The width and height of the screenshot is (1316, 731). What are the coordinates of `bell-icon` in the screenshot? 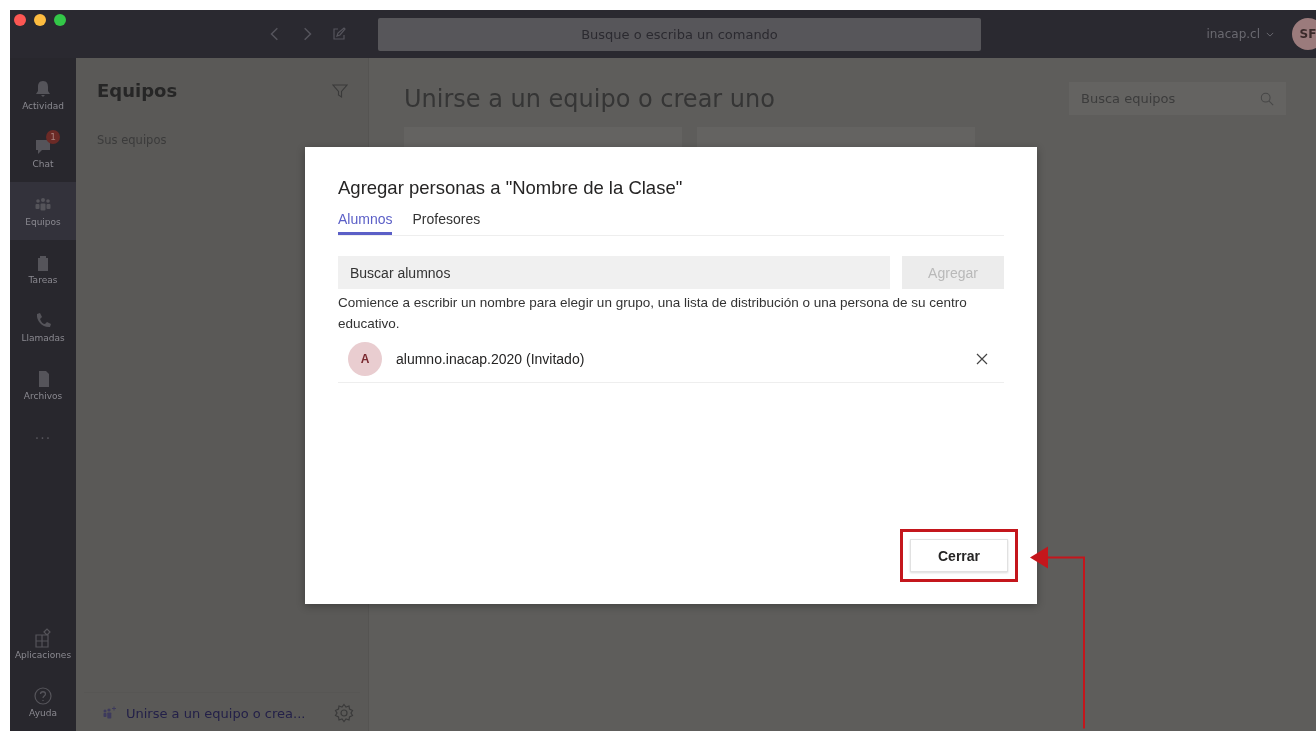 It's located at (43, 89).